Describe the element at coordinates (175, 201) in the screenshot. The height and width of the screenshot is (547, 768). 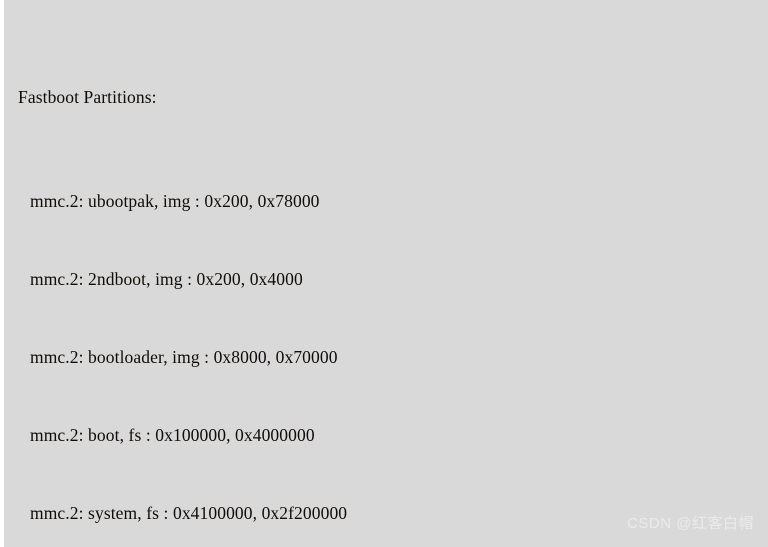
I see `partition-line-ubootpak: mmc.2: ubootpak, img : 0x200, 0x78000` at that location.